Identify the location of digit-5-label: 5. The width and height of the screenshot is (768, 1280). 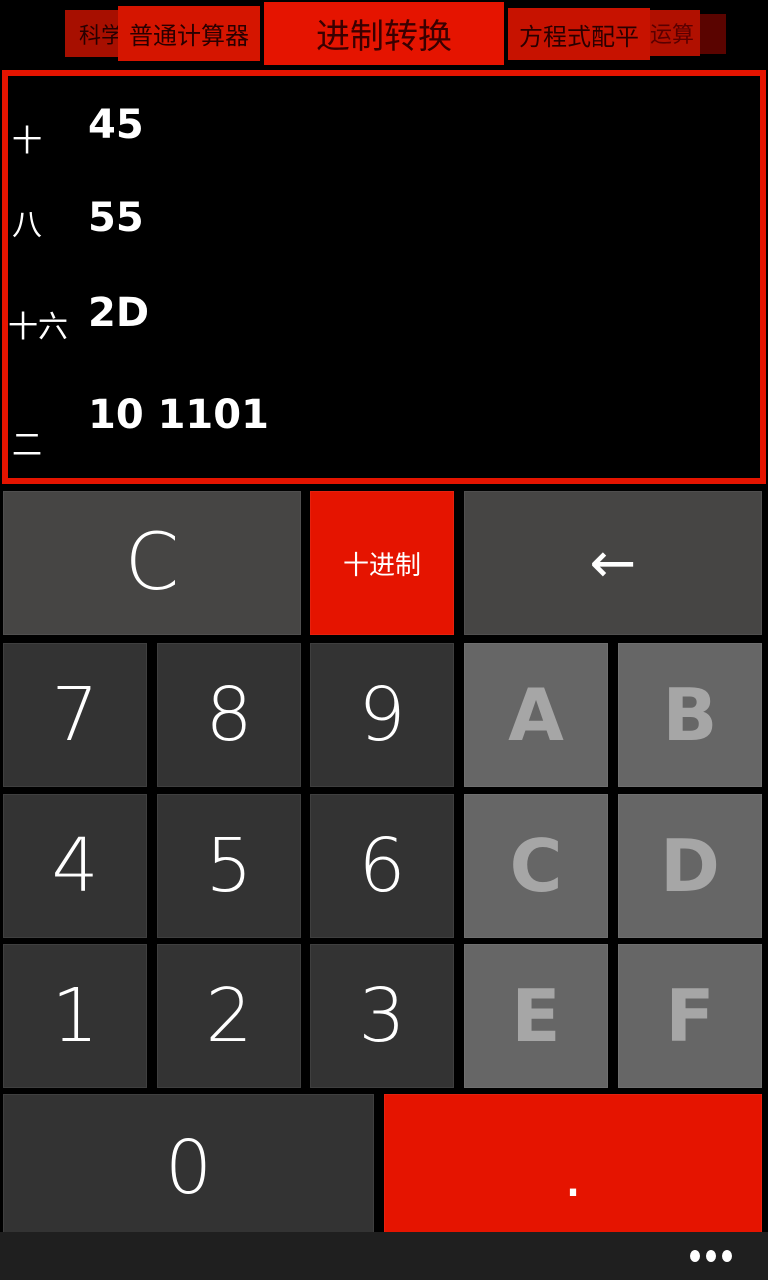
(229, 866).